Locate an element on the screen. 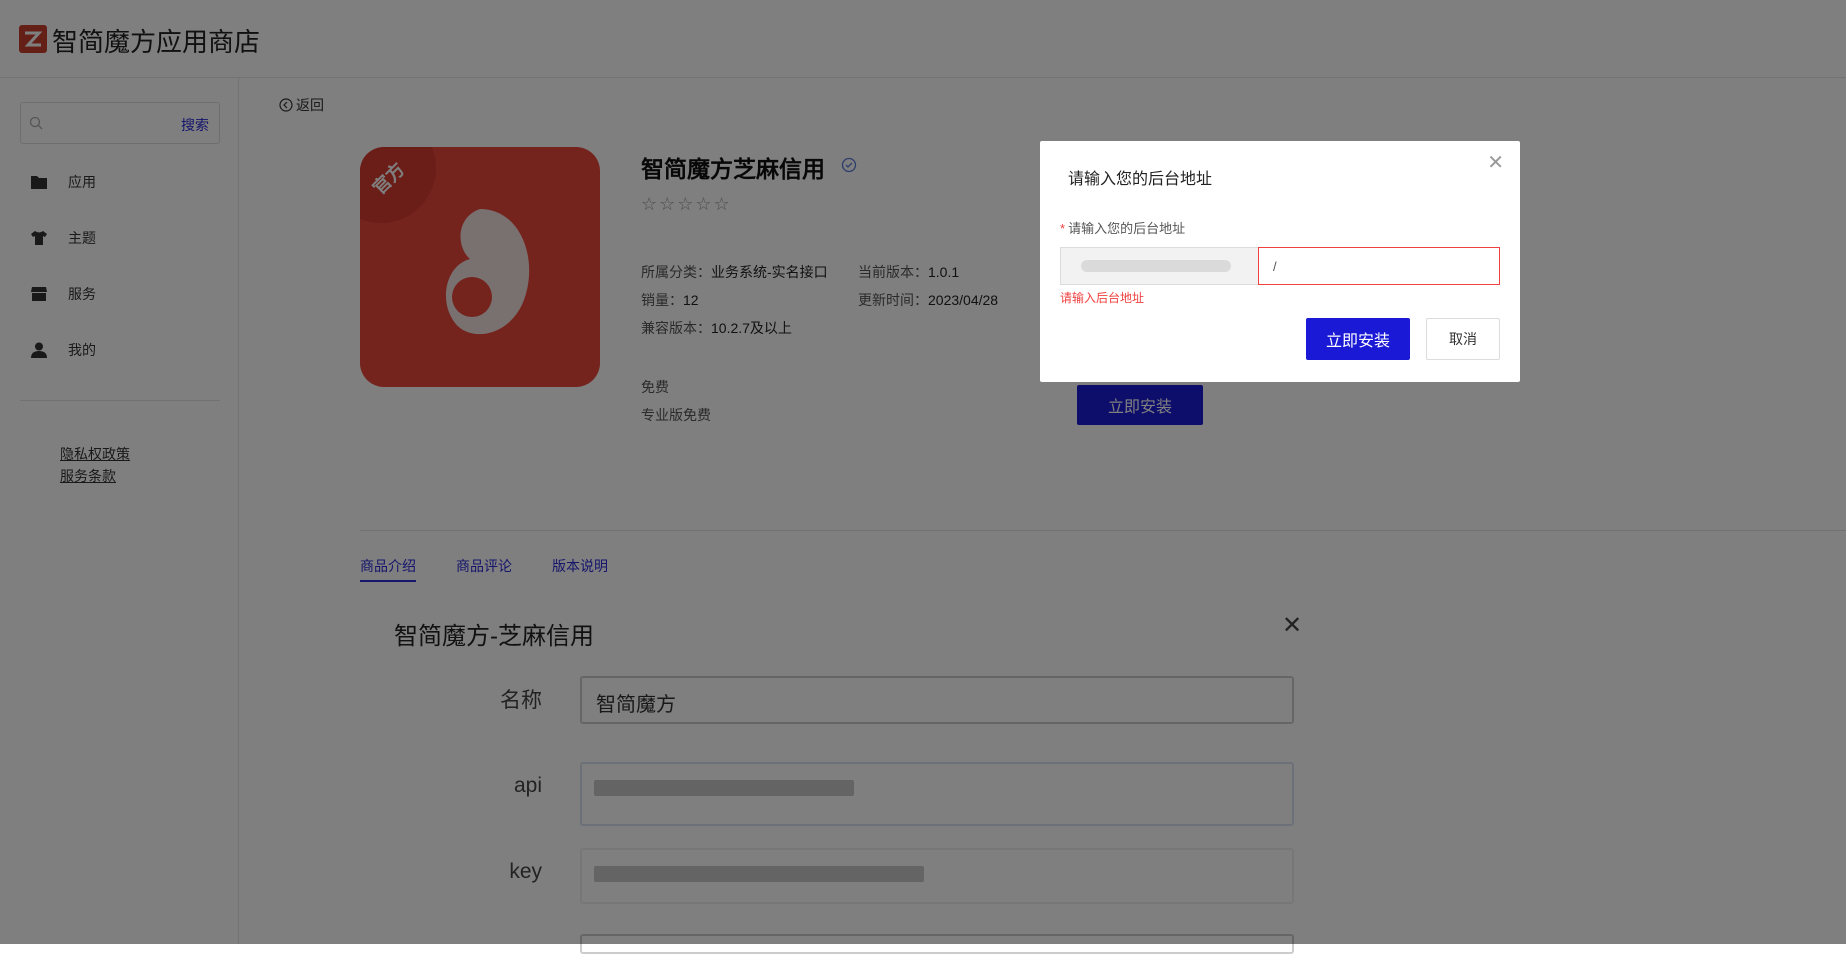 This screenshot has height=954, width=1846. dialog-install-button: 立即安装 is located at coordinates (1358, 339).